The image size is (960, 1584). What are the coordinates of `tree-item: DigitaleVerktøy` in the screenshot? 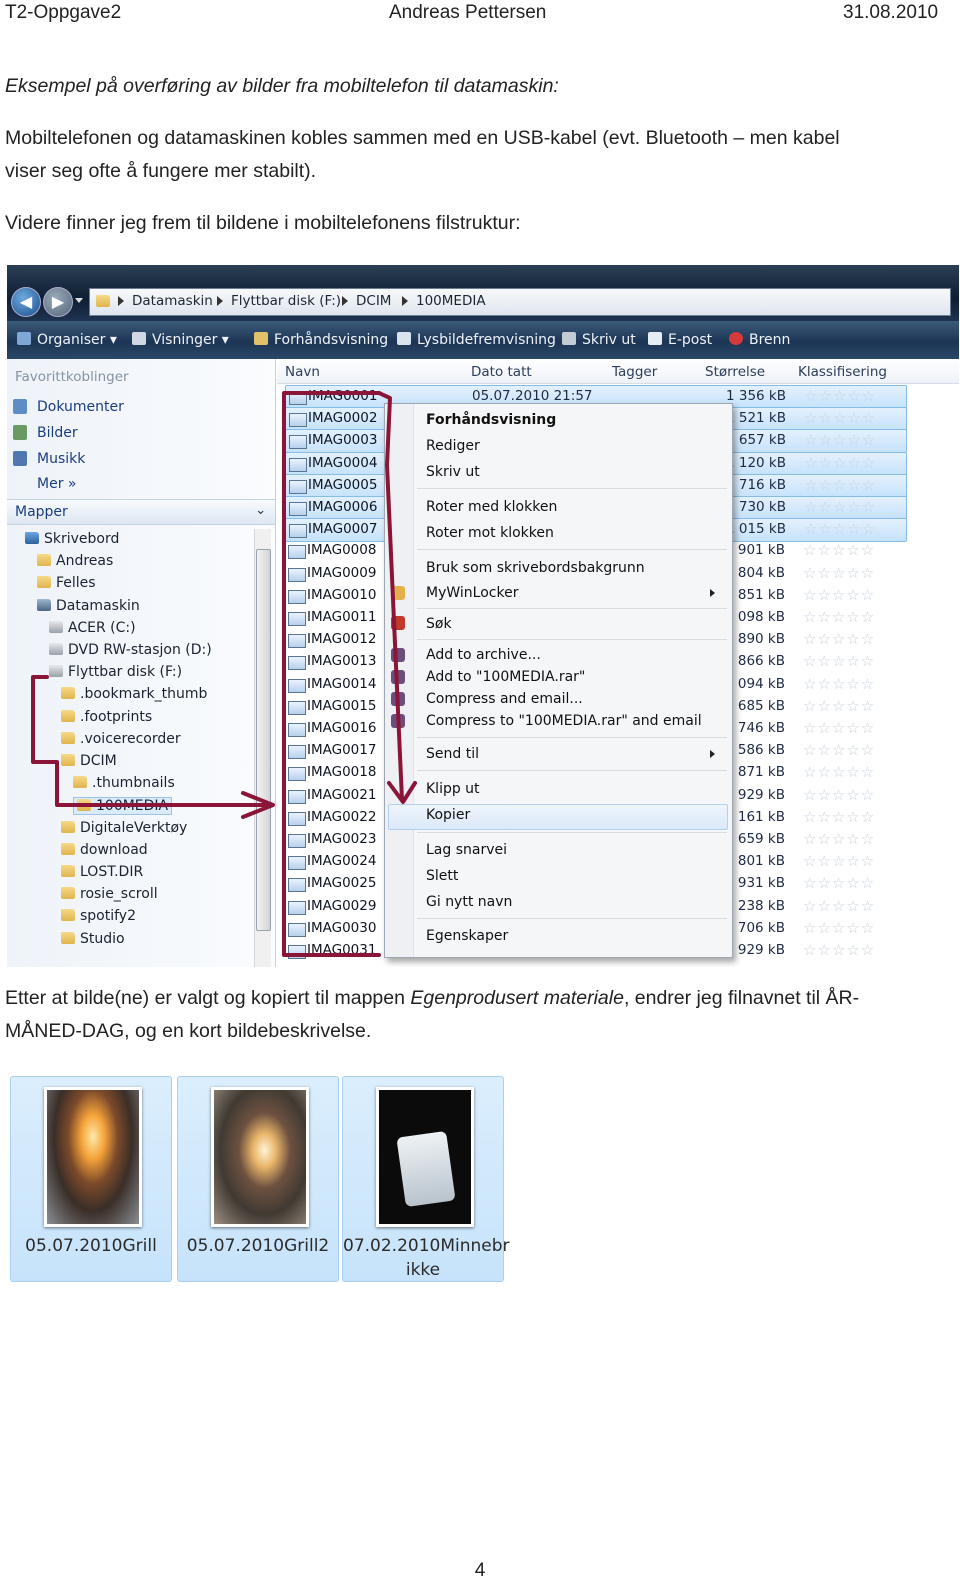 It's located at (124, 828).